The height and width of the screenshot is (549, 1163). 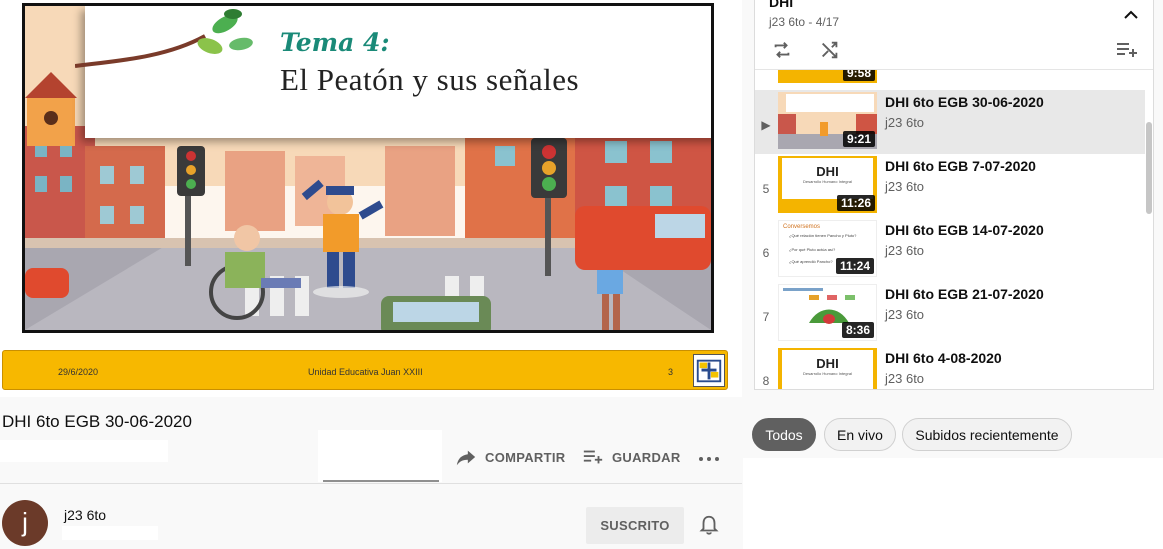 I want to click on thumbnail-line: ¿Qué relación tienen Pancho y Pluto?, so click(x=823, y=235).